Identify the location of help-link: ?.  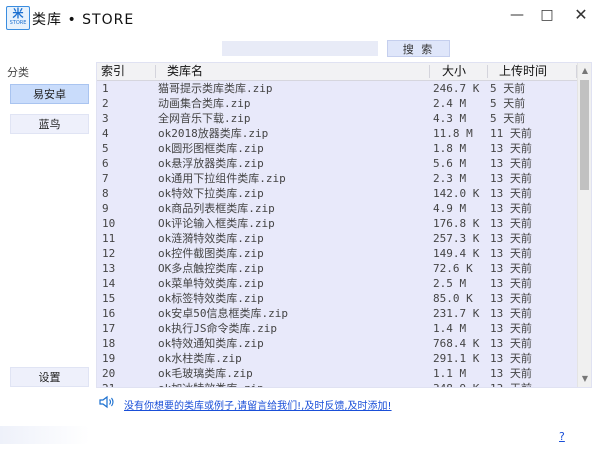
(562, 436).